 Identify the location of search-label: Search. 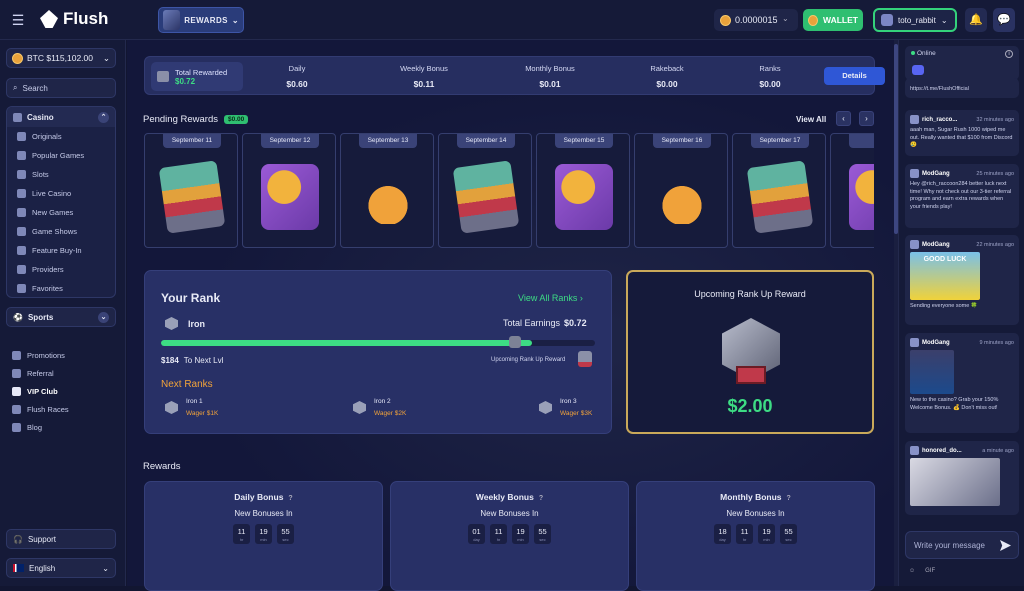
(35, 88).